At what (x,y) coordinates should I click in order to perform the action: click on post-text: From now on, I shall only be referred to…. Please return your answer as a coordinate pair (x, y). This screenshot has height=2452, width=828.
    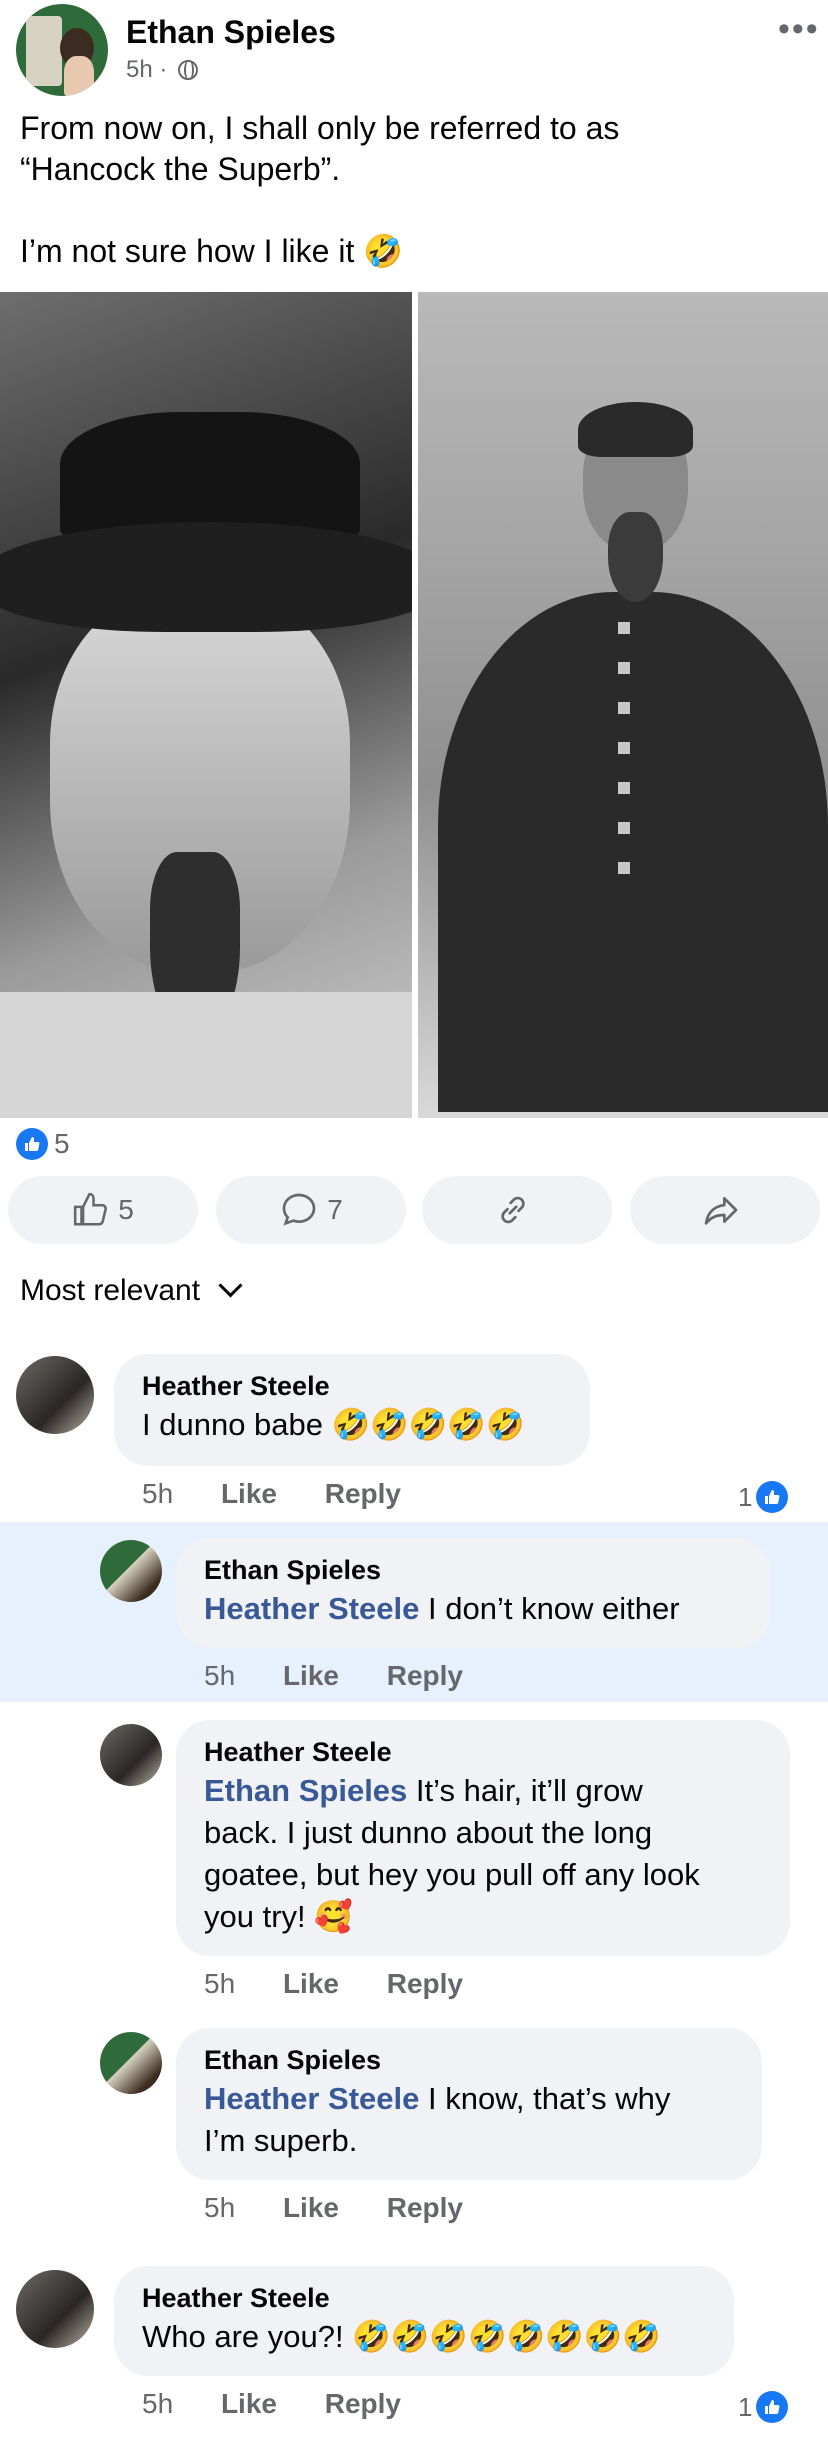
    Looking at the image, I should click on (410, 190).